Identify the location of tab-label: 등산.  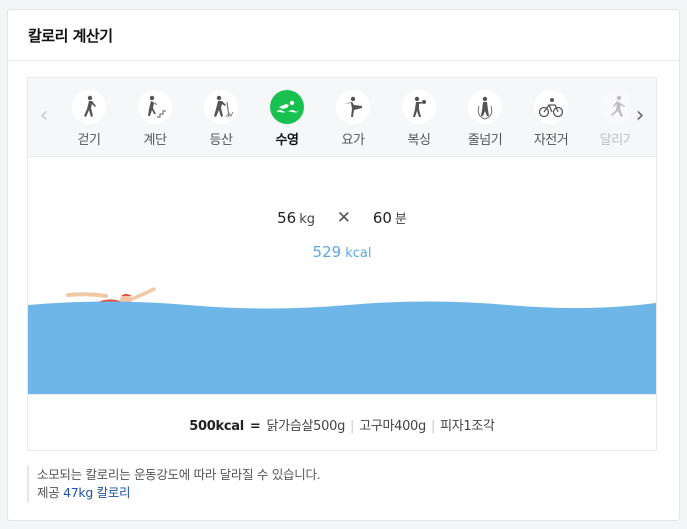
(221, 140).